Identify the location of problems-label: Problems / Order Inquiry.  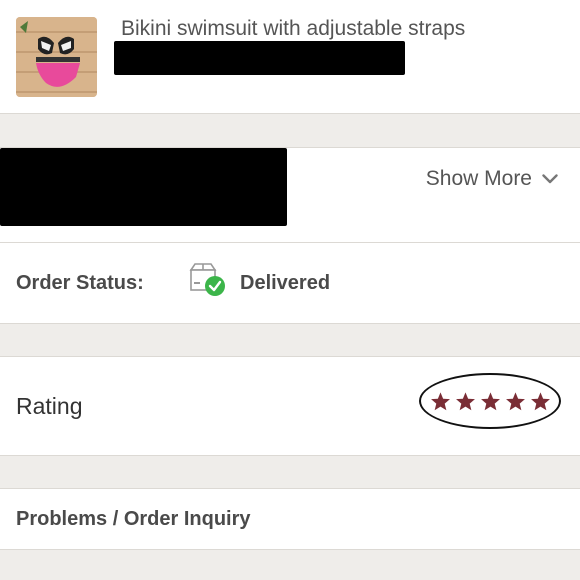
(133, 519).